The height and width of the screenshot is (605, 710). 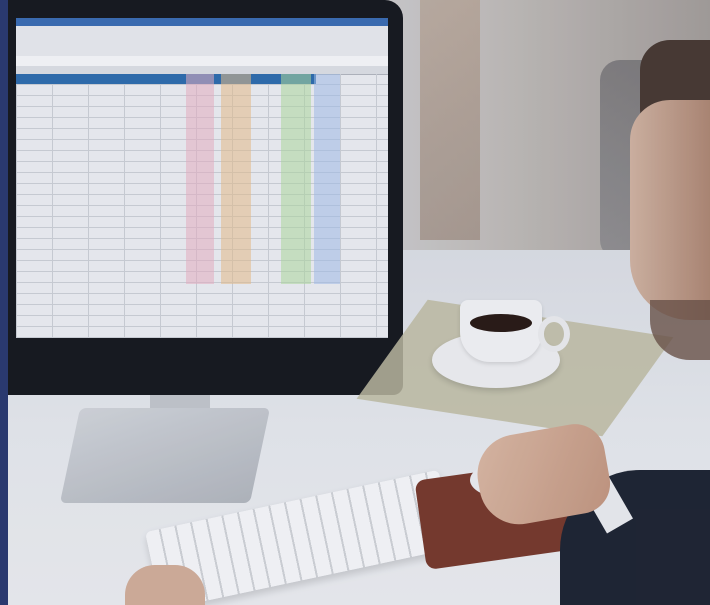 What do you see at coordinates (202, 22) in the screenshot?
I see `spreadsheet-title-bar` at bounding box center [202, 22].